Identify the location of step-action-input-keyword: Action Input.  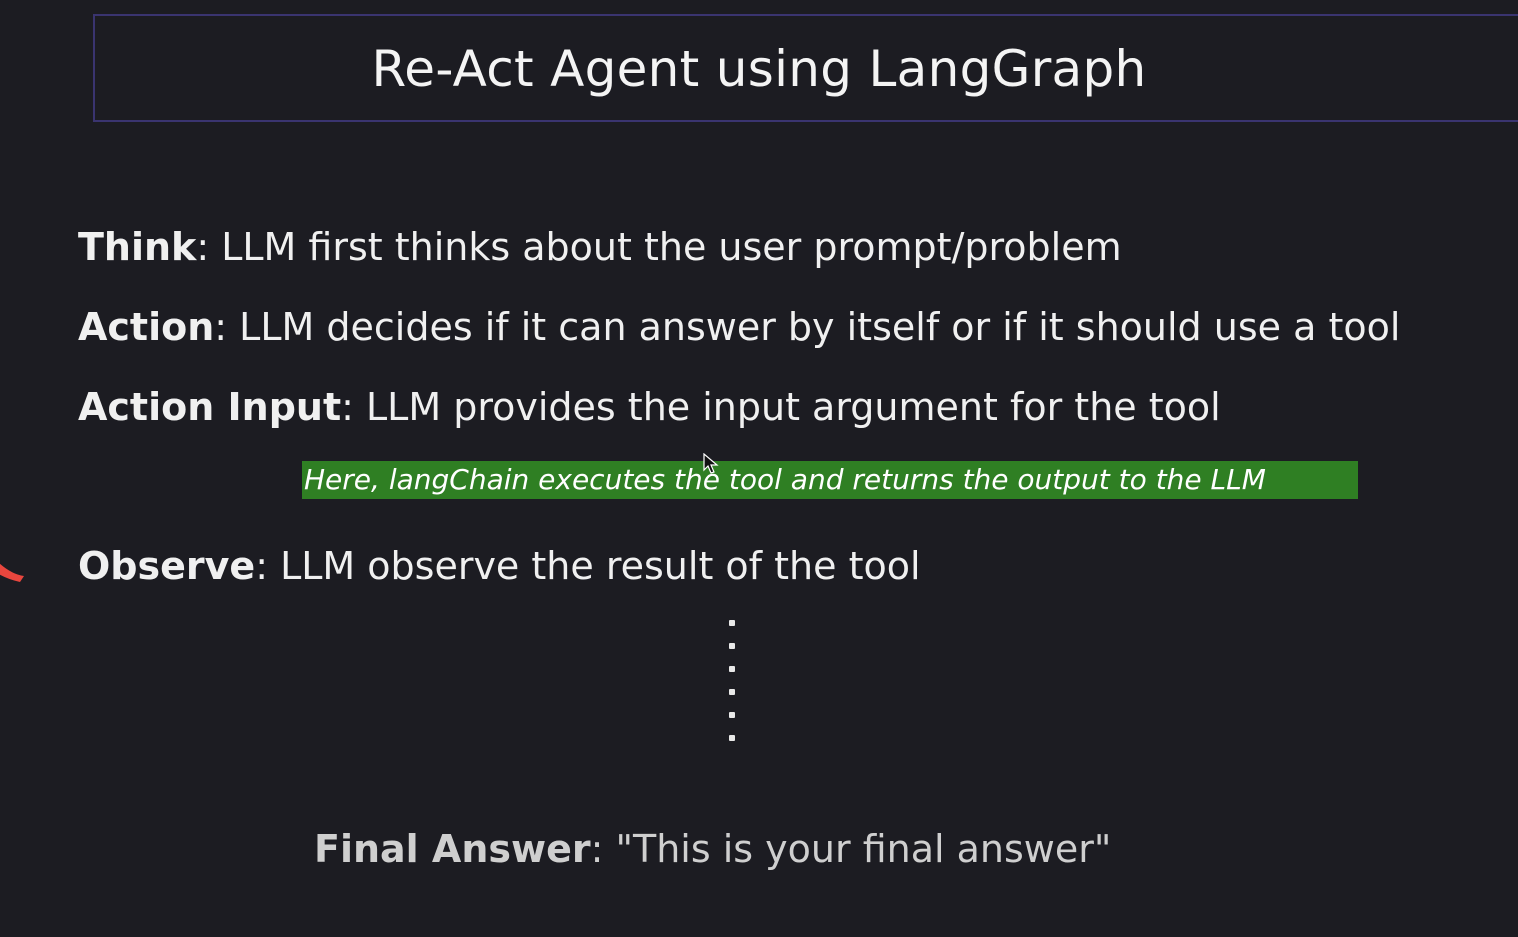
(210, 407).